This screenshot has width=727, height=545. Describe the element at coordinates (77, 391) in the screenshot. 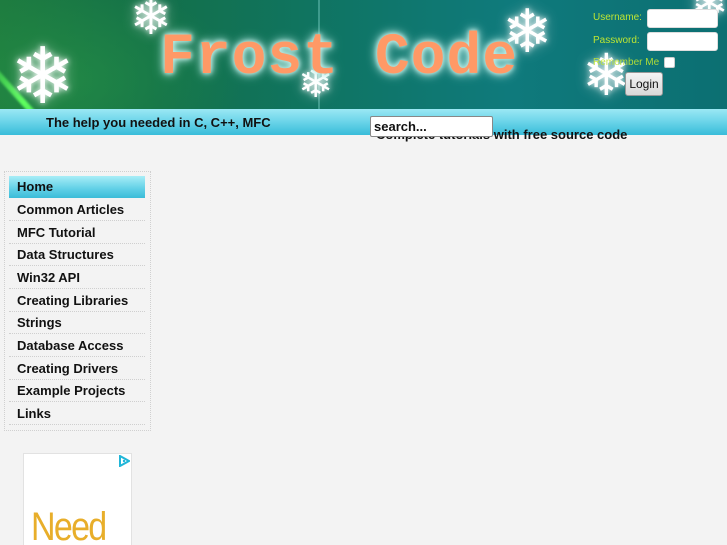

I see `sidebar-item-example-projects: Example Projects` at that location.